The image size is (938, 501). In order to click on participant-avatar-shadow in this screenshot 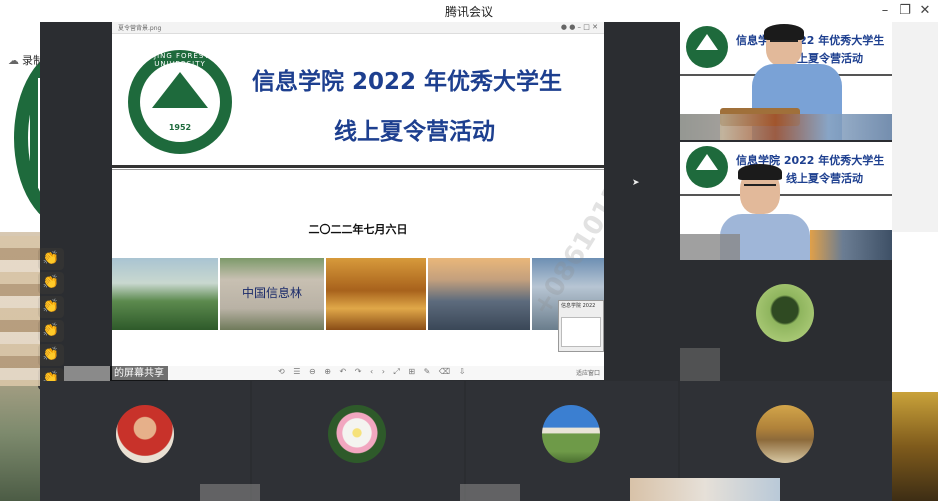, I will do `click(785, 313)`.